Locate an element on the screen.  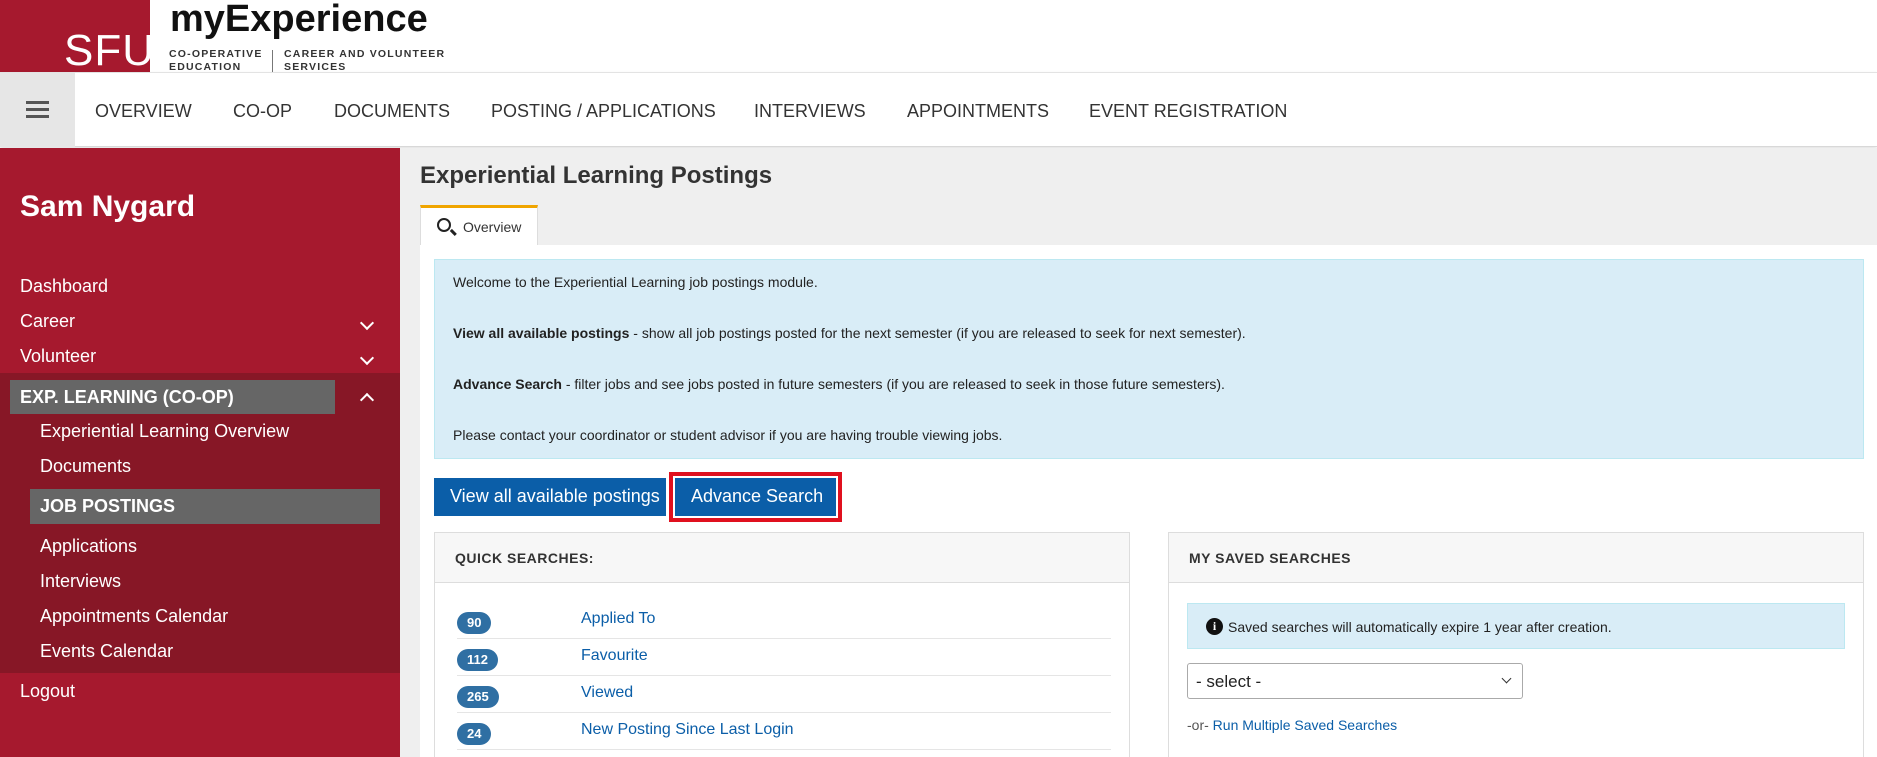
saved-search-select: - select - is located at coordinates (1355, 681).